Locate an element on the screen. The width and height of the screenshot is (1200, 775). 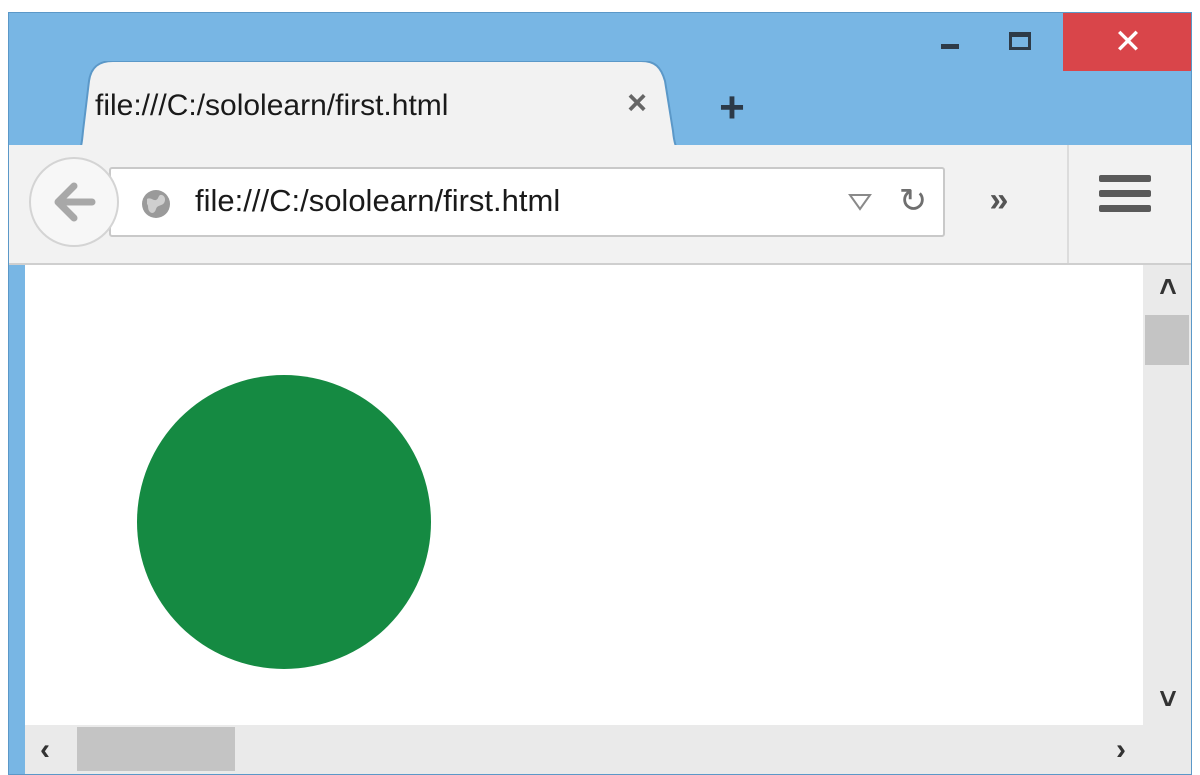
globe-icon is located at coordinates (156, 204).